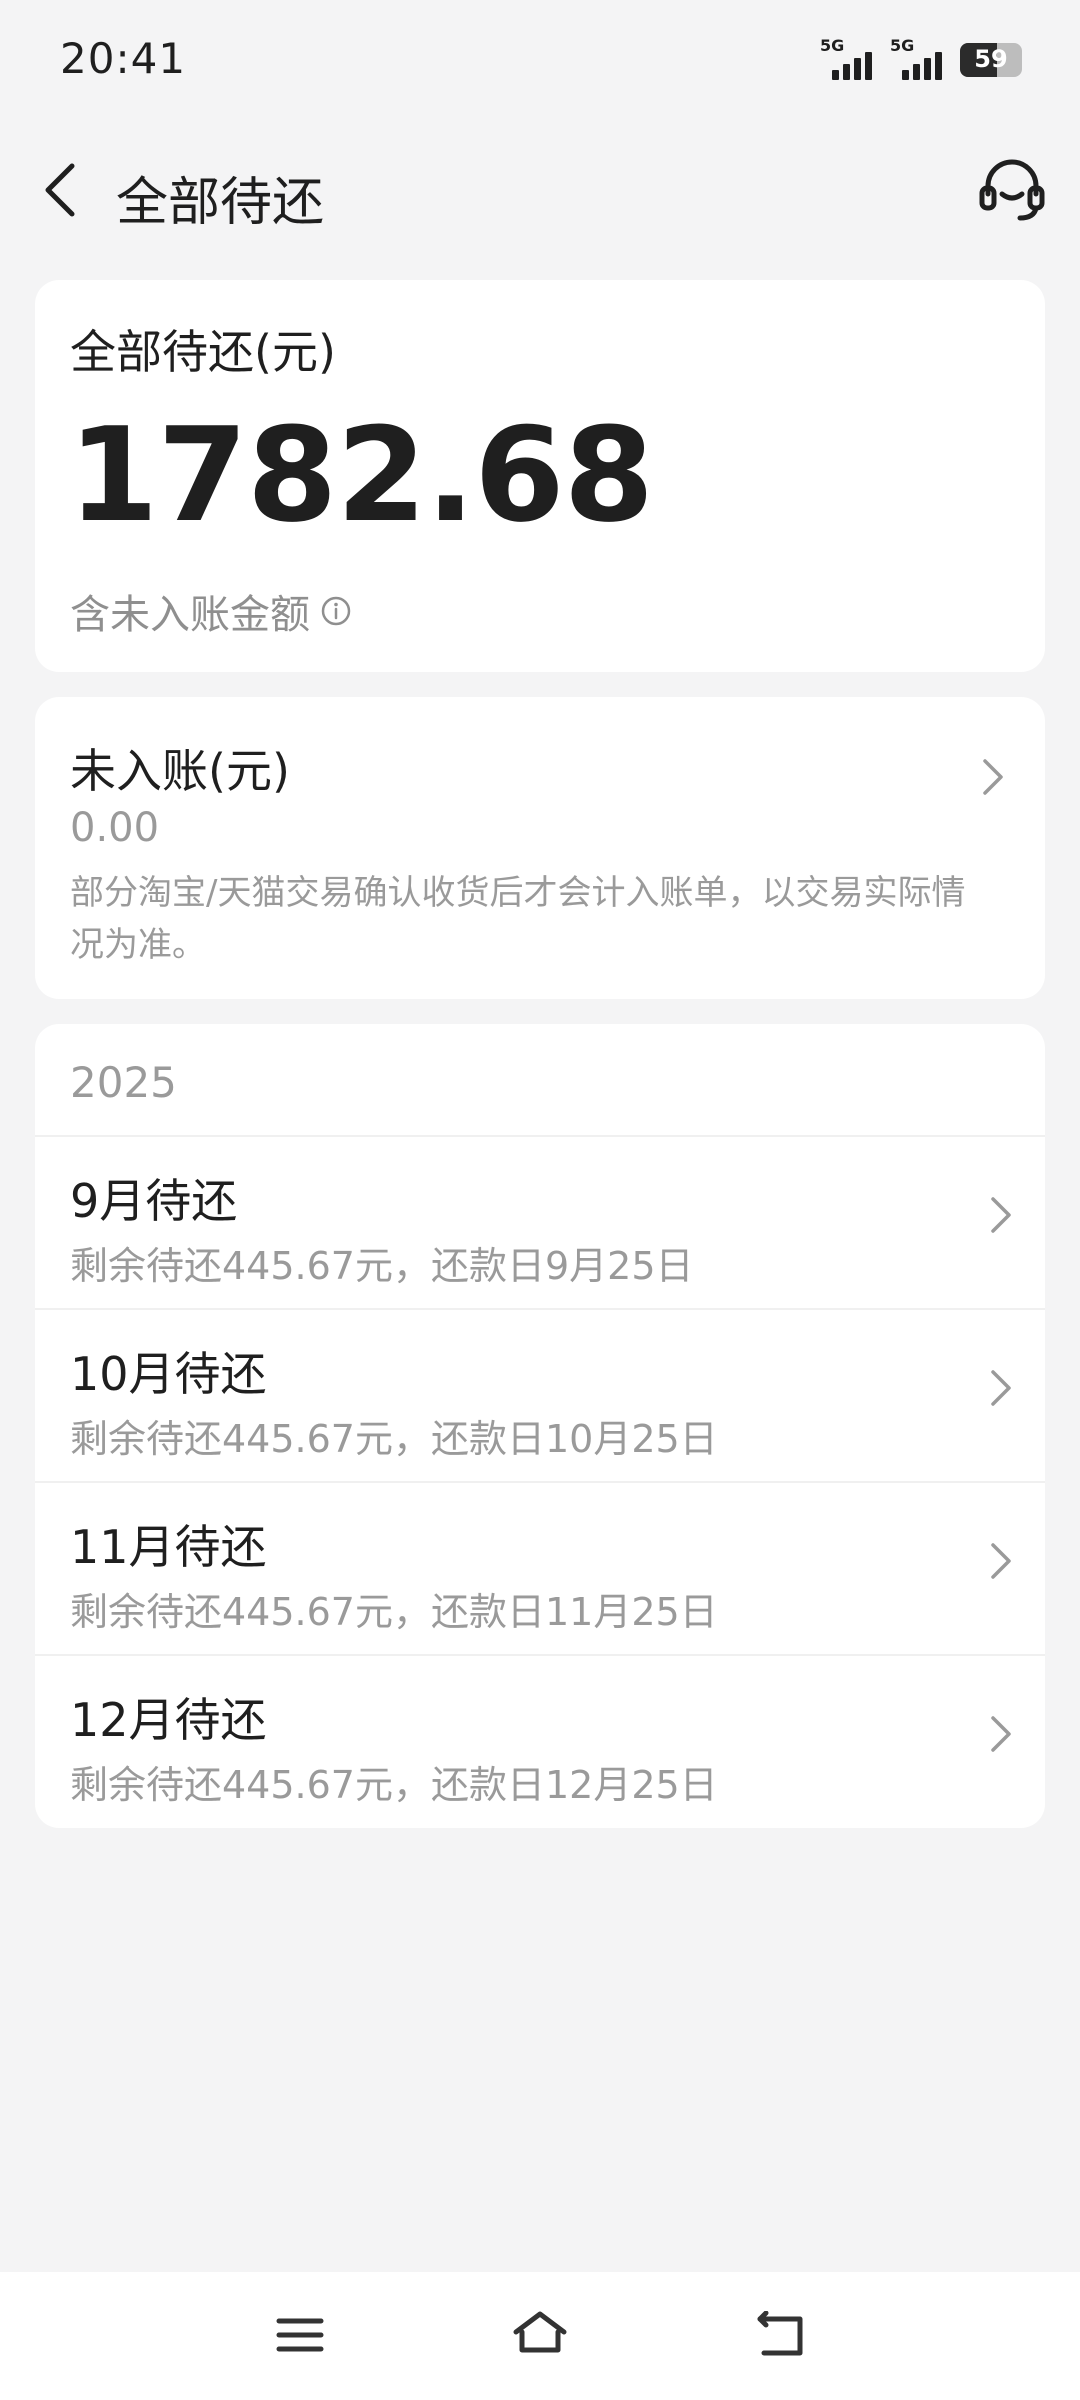 This screenshot has width=1080, height=2400. Describe the element at coordinates (123, 1082) in the screenshot. I see `year-header: 2025` at that location.